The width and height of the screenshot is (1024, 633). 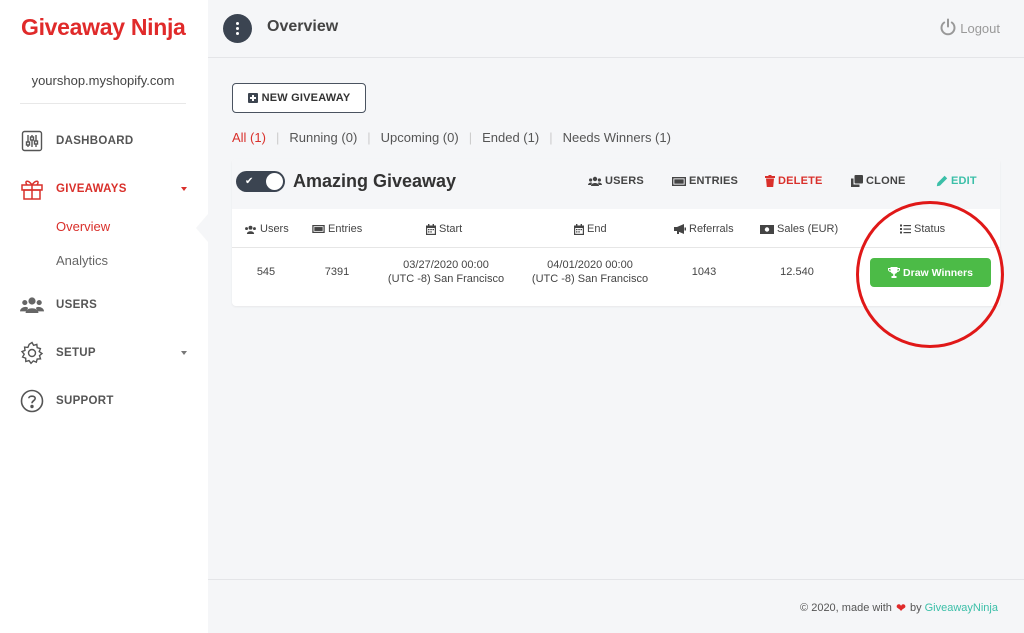 What do you see at coordinates (800, 181) in the screenshot?
I see `delete-label: DELETE` at bounding box center [800, 181].